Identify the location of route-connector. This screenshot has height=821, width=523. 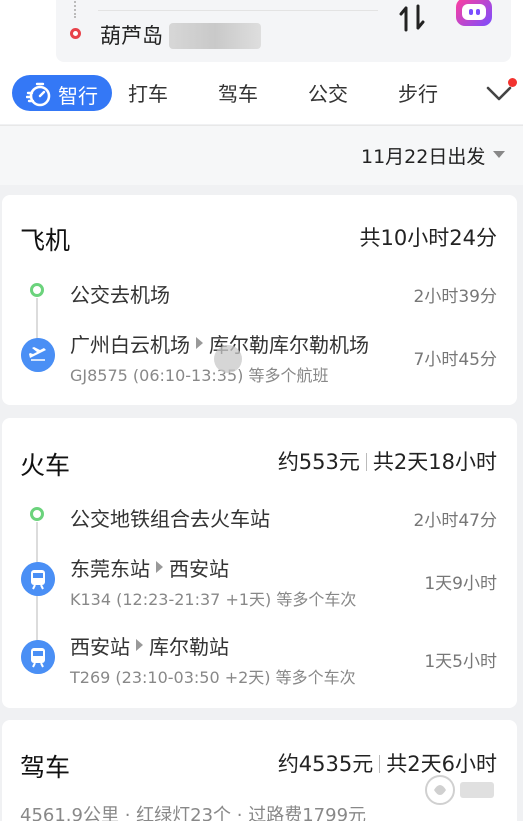
(75, 9).